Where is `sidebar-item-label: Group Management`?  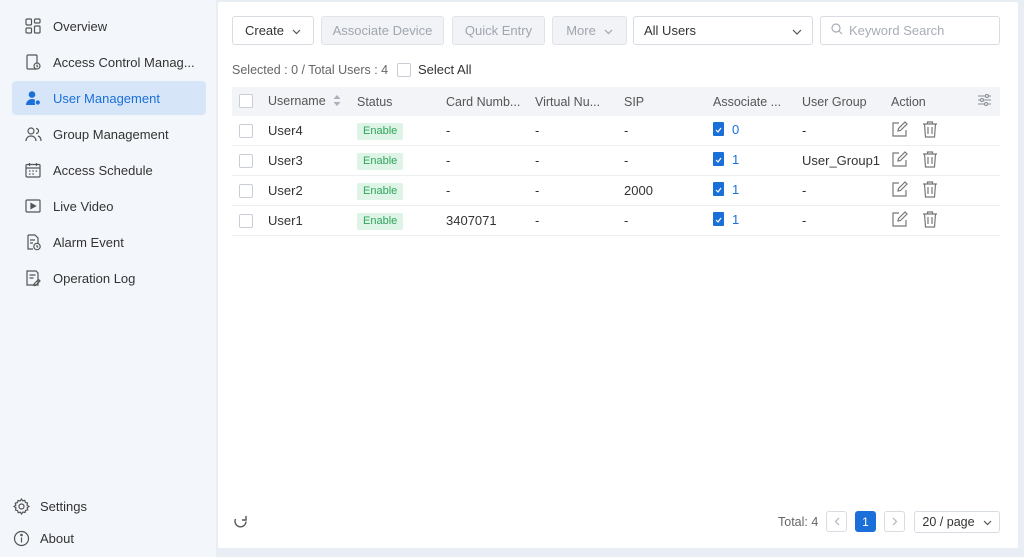
sidebar-item-label: Group Management is located at coordinates (111, 134).